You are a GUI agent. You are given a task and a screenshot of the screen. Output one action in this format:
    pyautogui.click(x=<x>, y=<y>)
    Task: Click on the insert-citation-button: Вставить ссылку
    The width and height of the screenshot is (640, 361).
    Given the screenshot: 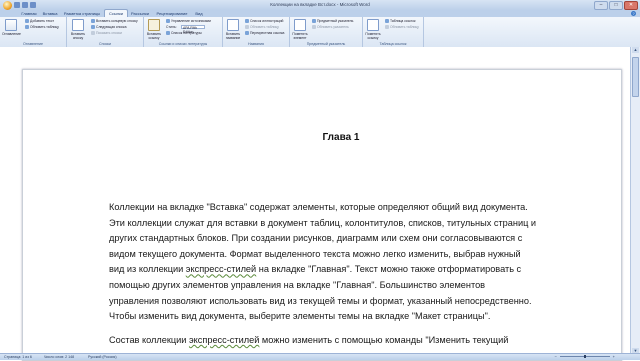 What is the action you would take?
    pyautogui.click(x=154, y=29)
    